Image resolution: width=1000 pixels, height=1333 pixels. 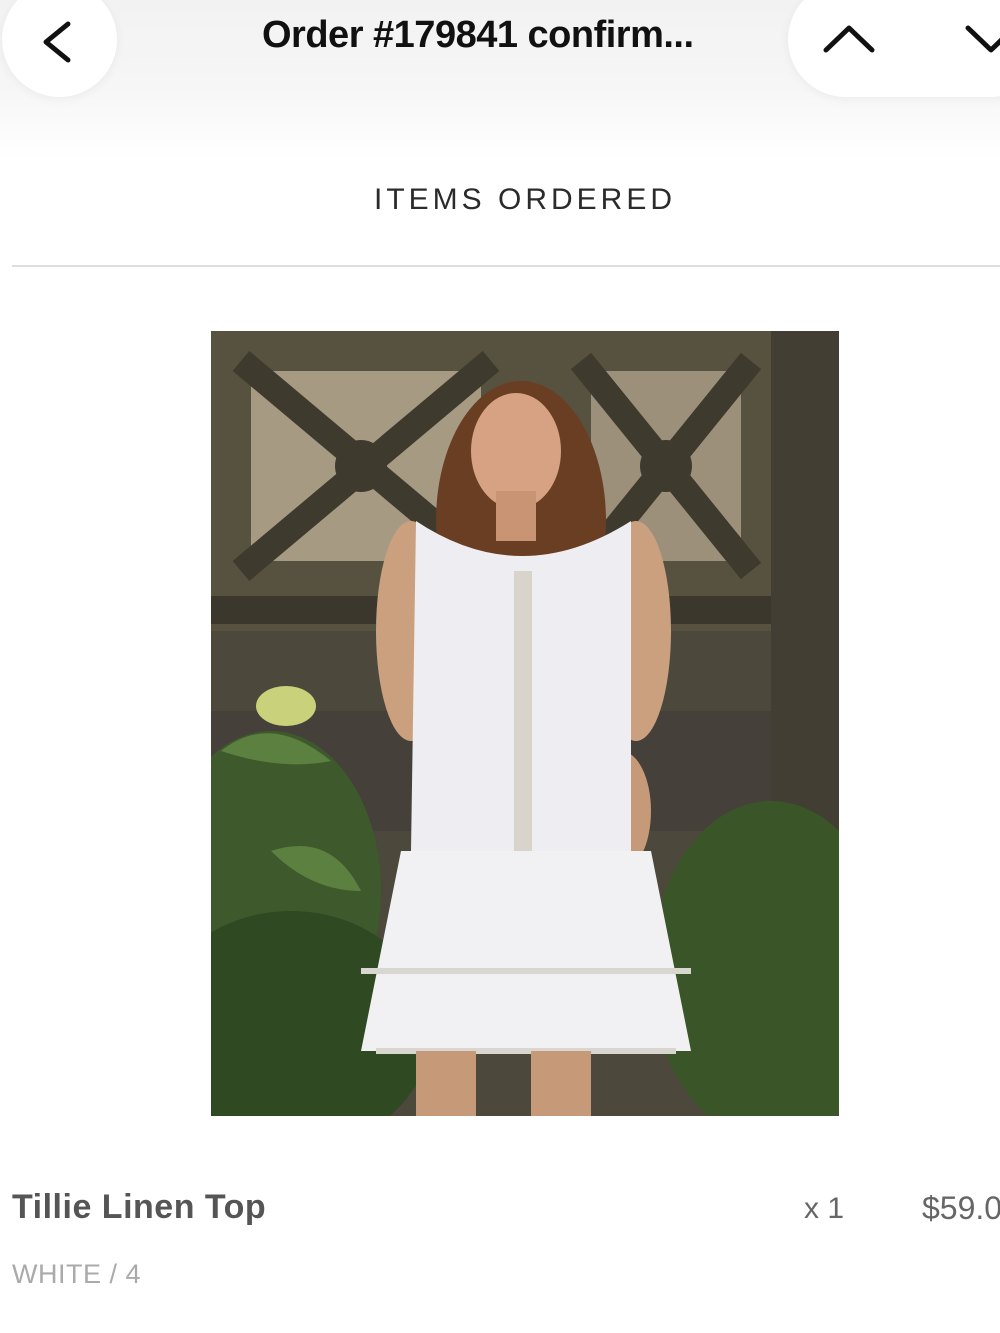 I want to click on back-button, so click(x=59, y=48).